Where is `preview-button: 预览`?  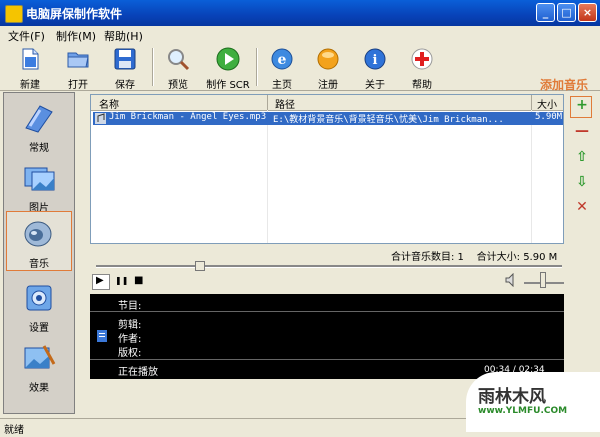
preview-button: 预览 is located at coordinates (178, 68).